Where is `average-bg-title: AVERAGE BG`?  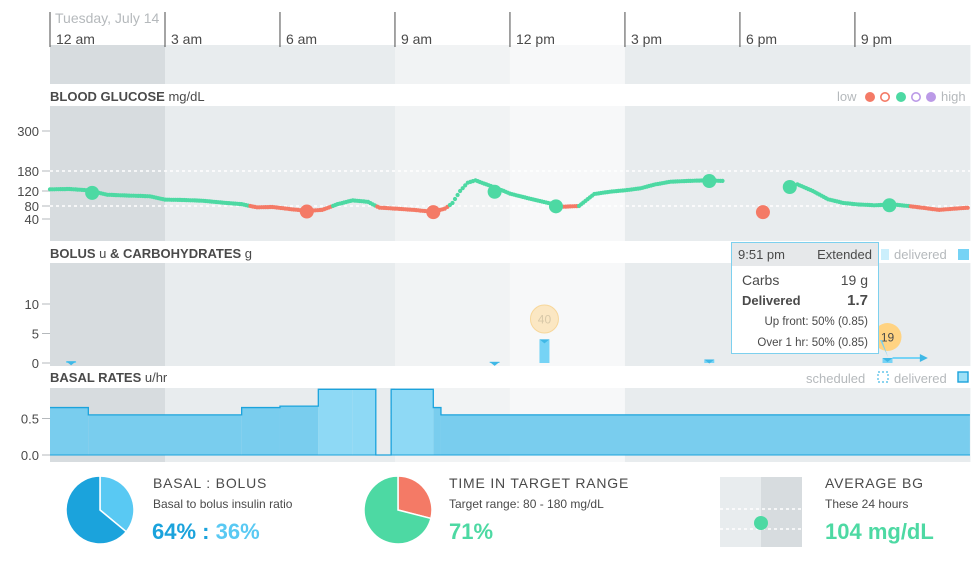 average-bg-title: AVERAGE BG is located at coordinates (874, 483).